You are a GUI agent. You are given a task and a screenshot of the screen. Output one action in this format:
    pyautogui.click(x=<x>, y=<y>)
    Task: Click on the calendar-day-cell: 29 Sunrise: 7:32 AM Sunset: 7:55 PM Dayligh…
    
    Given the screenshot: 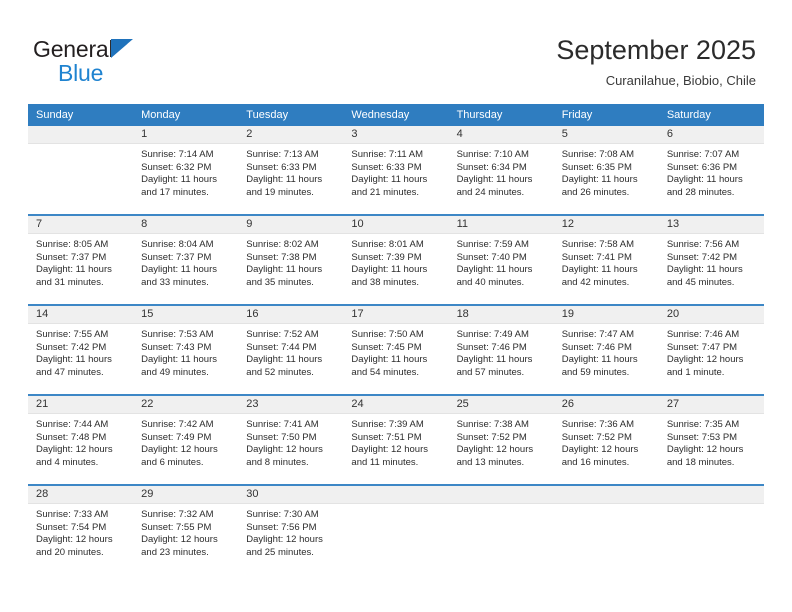 What is the action you would take?
    pyautogui.click(x=186, y=530)
    